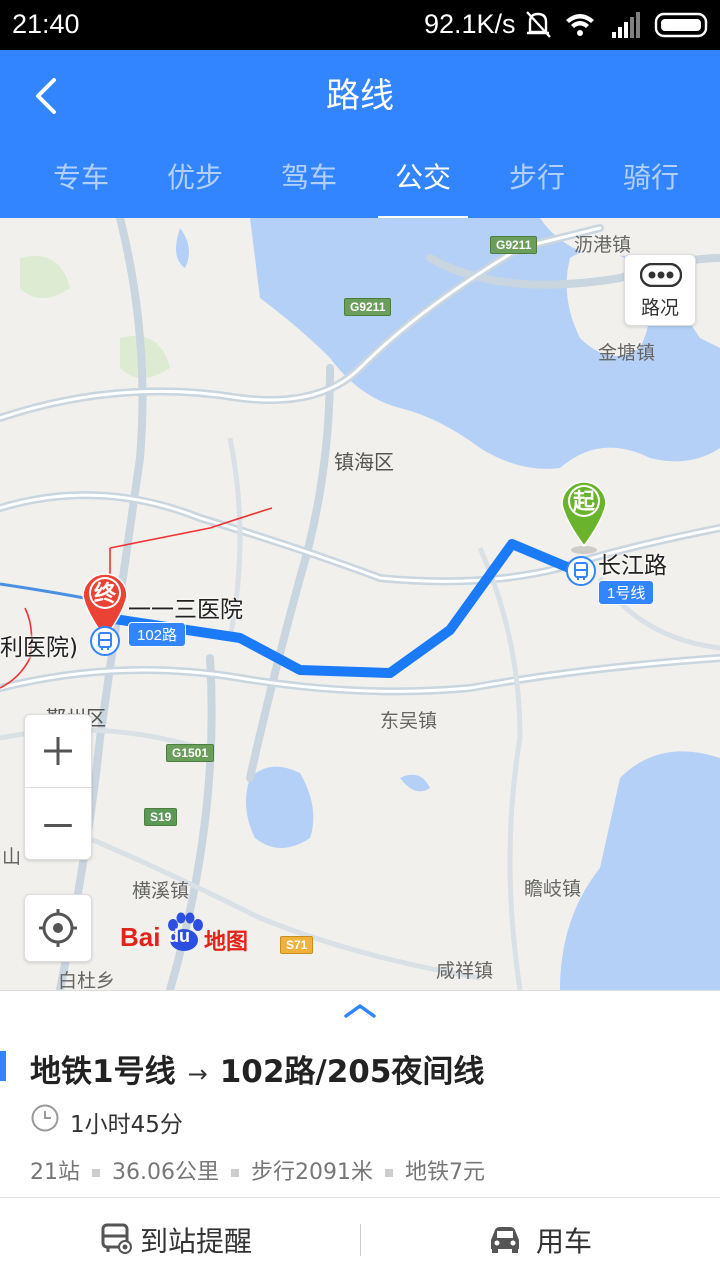  What do you see at coordinates (58, 823) in the screenshot?
I see `zoom-out-icon` at bounding box center [58, 823].